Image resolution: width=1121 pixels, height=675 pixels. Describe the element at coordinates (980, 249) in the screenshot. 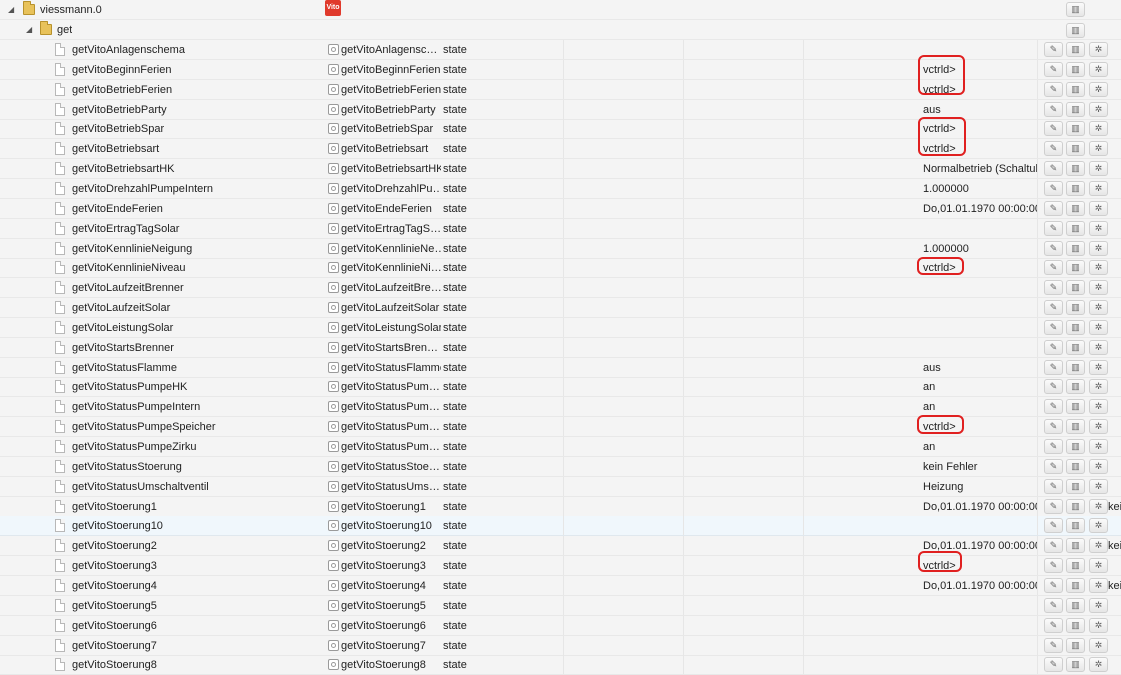

I see `row-value: 1.000000` at that location.